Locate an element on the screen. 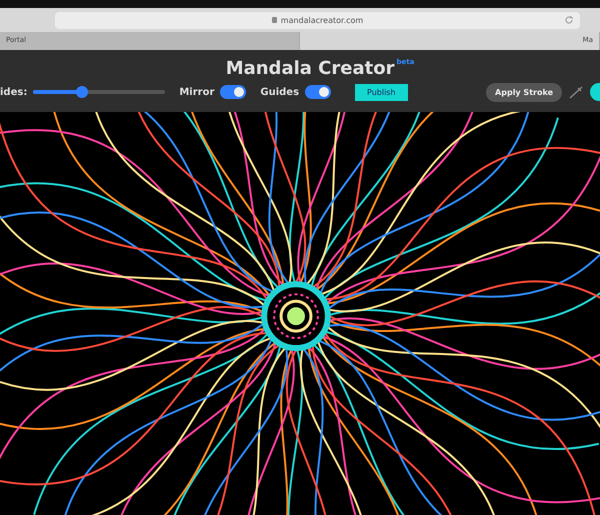 Image resolution: width=600 pixels, height=515 pixels. app-title: Mandala Creator is located at coordinates (310, 68).